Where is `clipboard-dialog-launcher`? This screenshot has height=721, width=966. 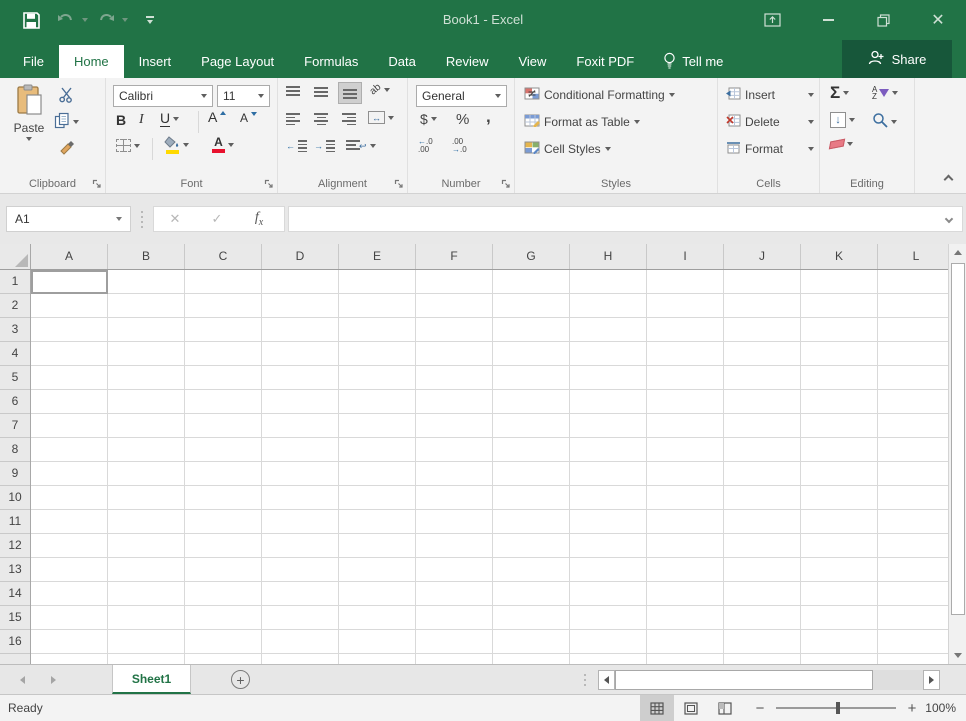 clipboard-dialog-launcher is located at coordinates (97, 183).